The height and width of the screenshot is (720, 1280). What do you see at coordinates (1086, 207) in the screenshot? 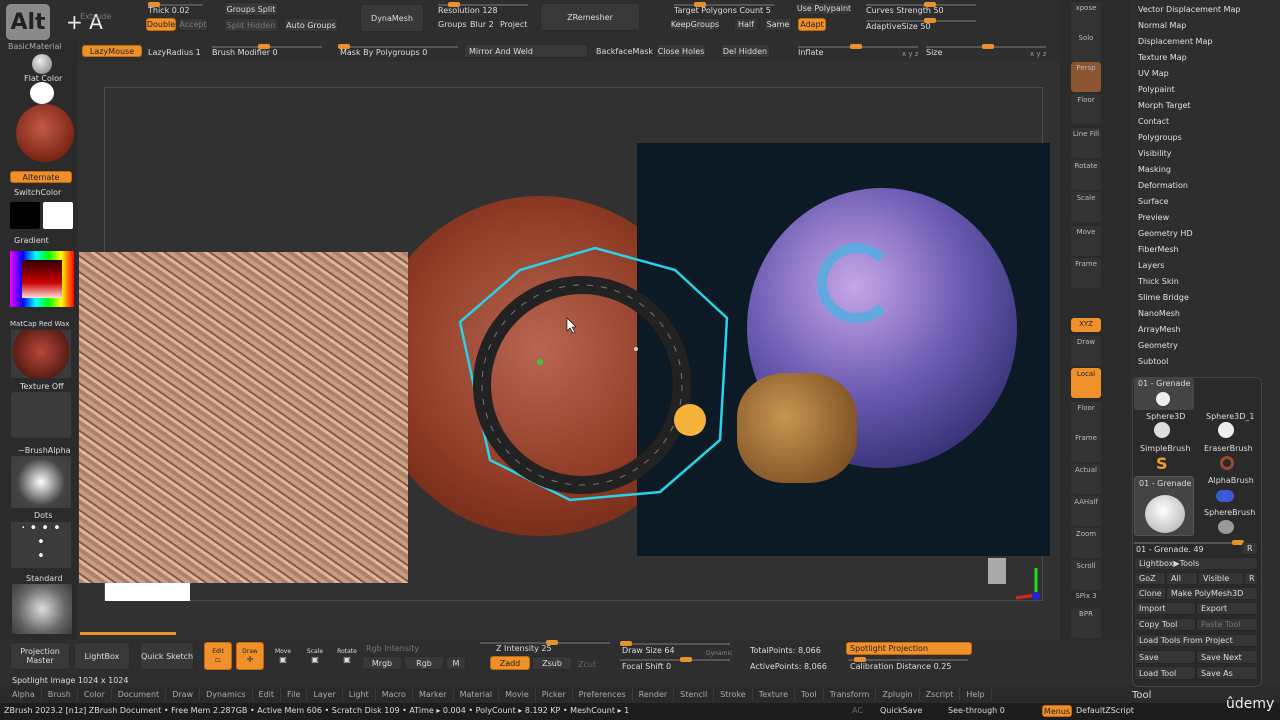
I see `shelf-scale-button: Scale` at bounding box center [1086, 207].